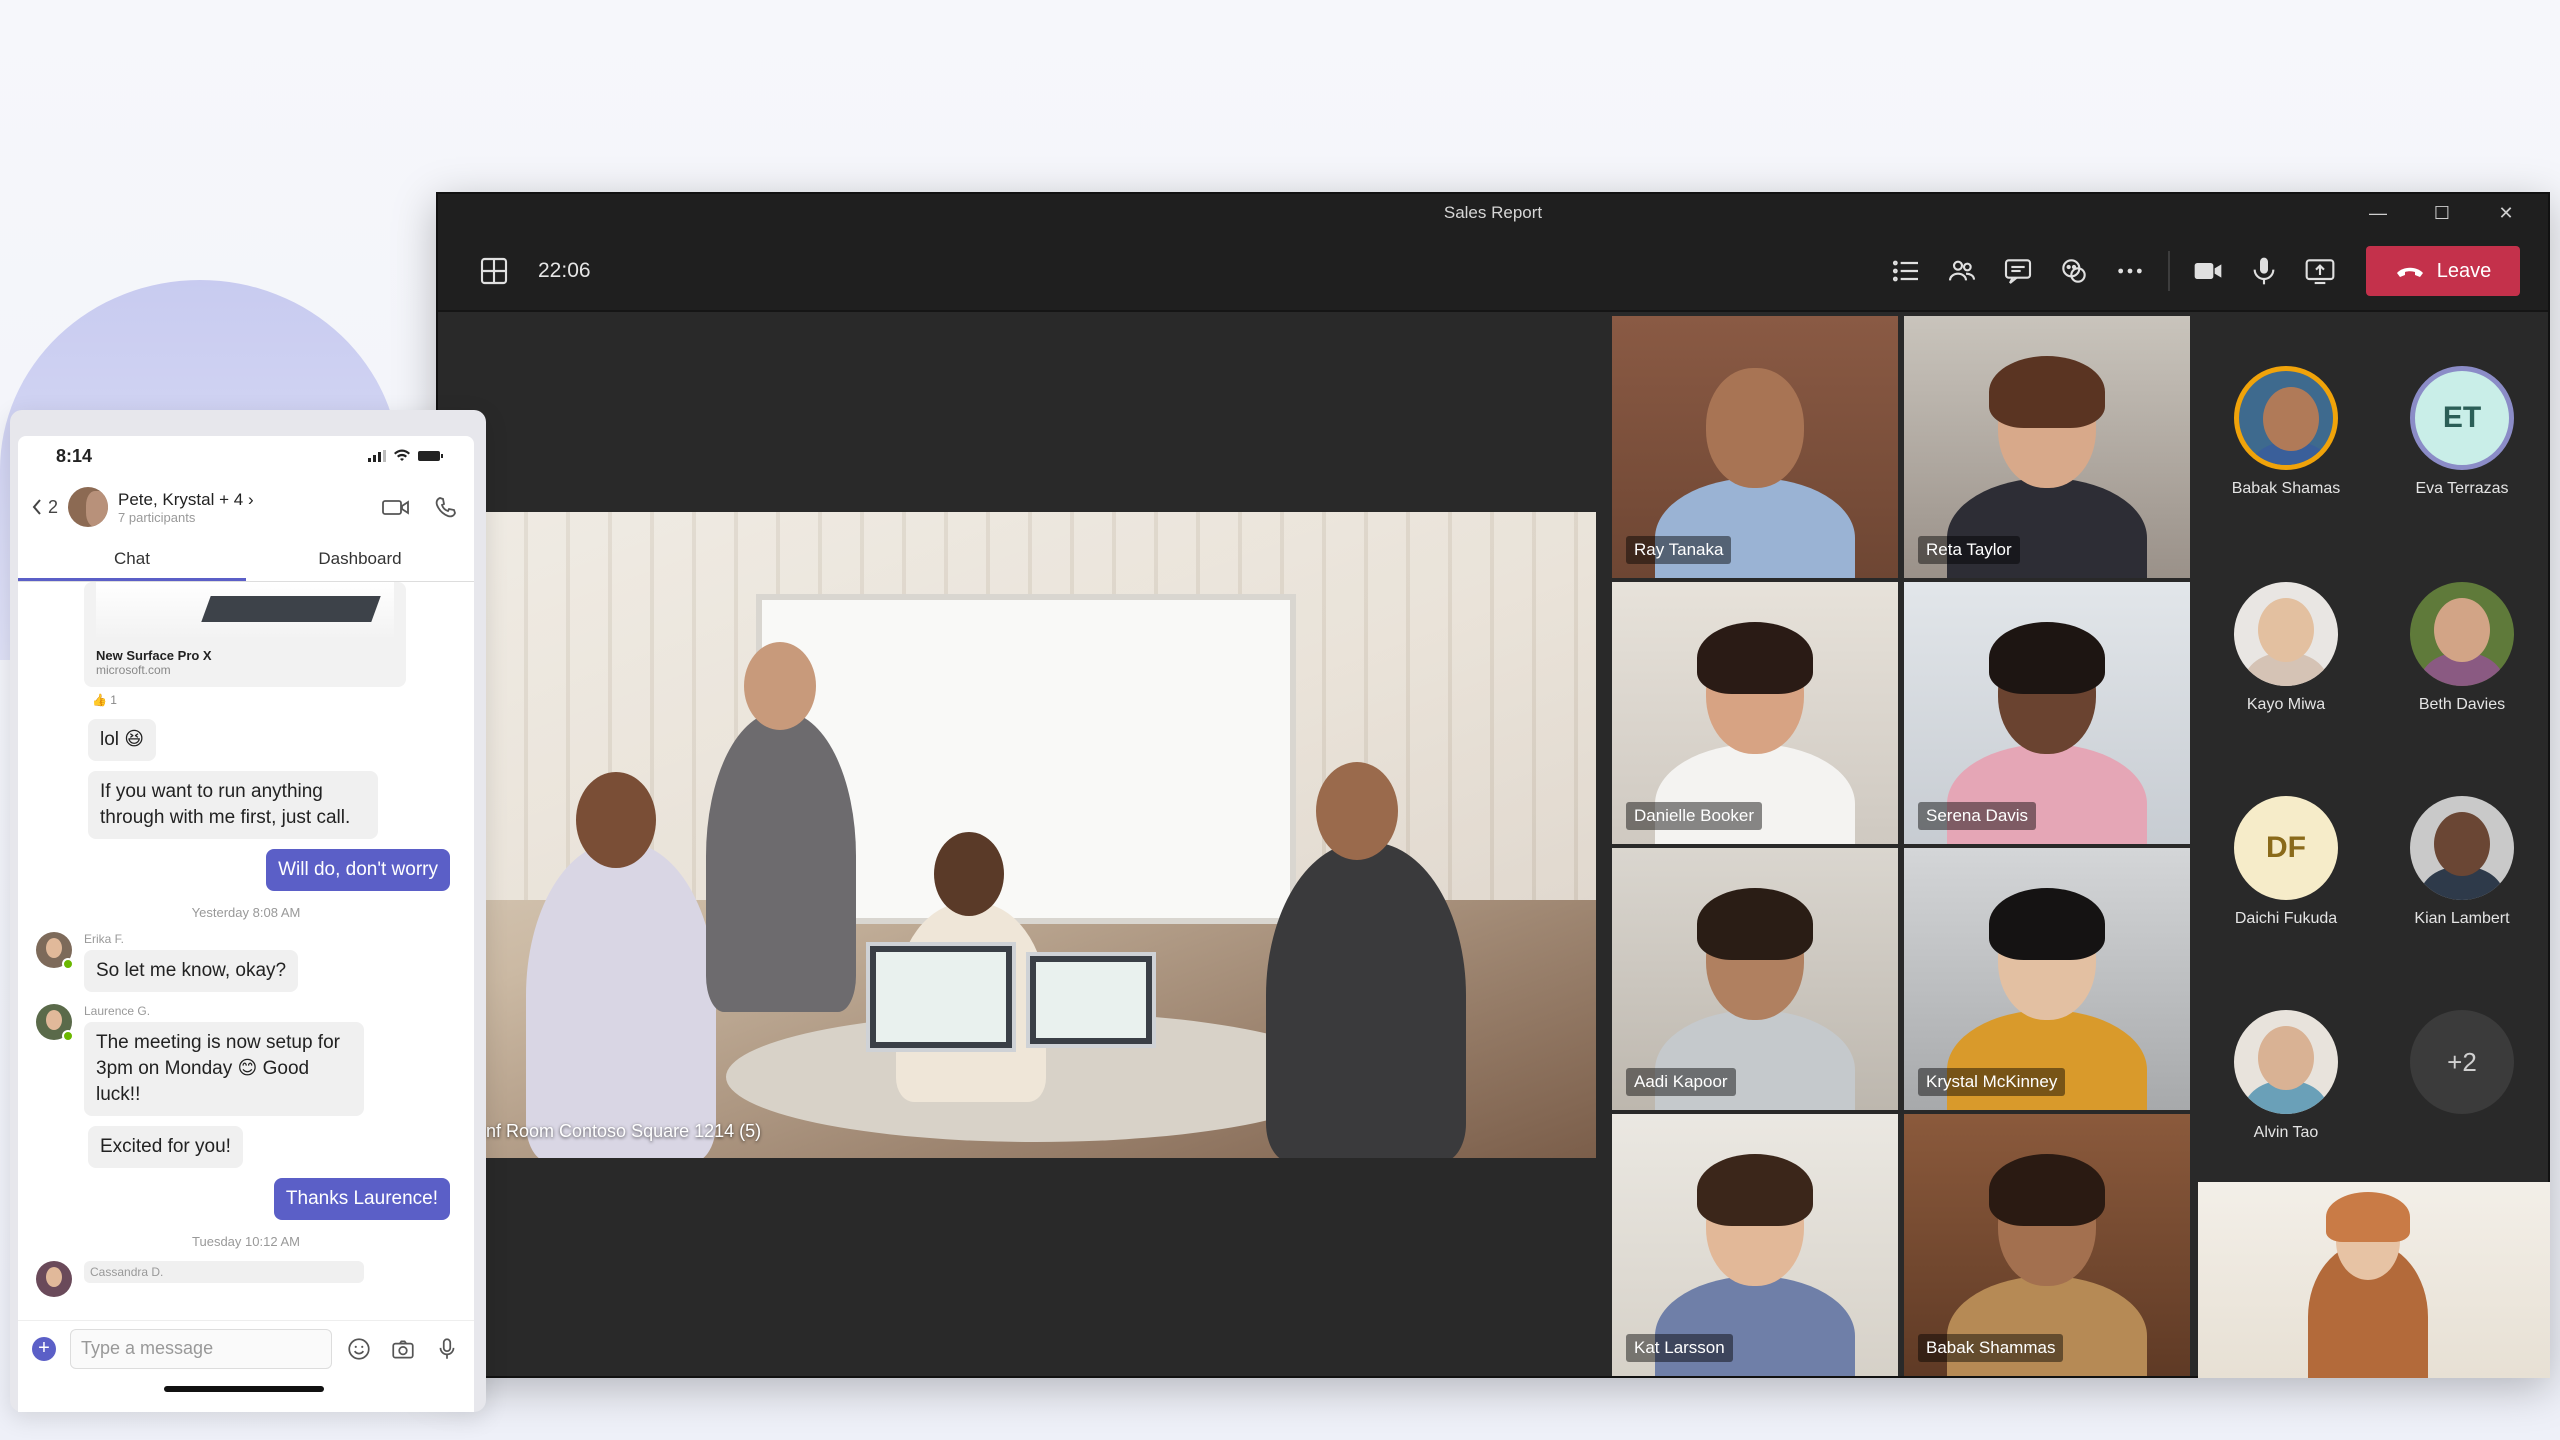  I want to click on roster-item: Beth Davies, so click(2462, 648).